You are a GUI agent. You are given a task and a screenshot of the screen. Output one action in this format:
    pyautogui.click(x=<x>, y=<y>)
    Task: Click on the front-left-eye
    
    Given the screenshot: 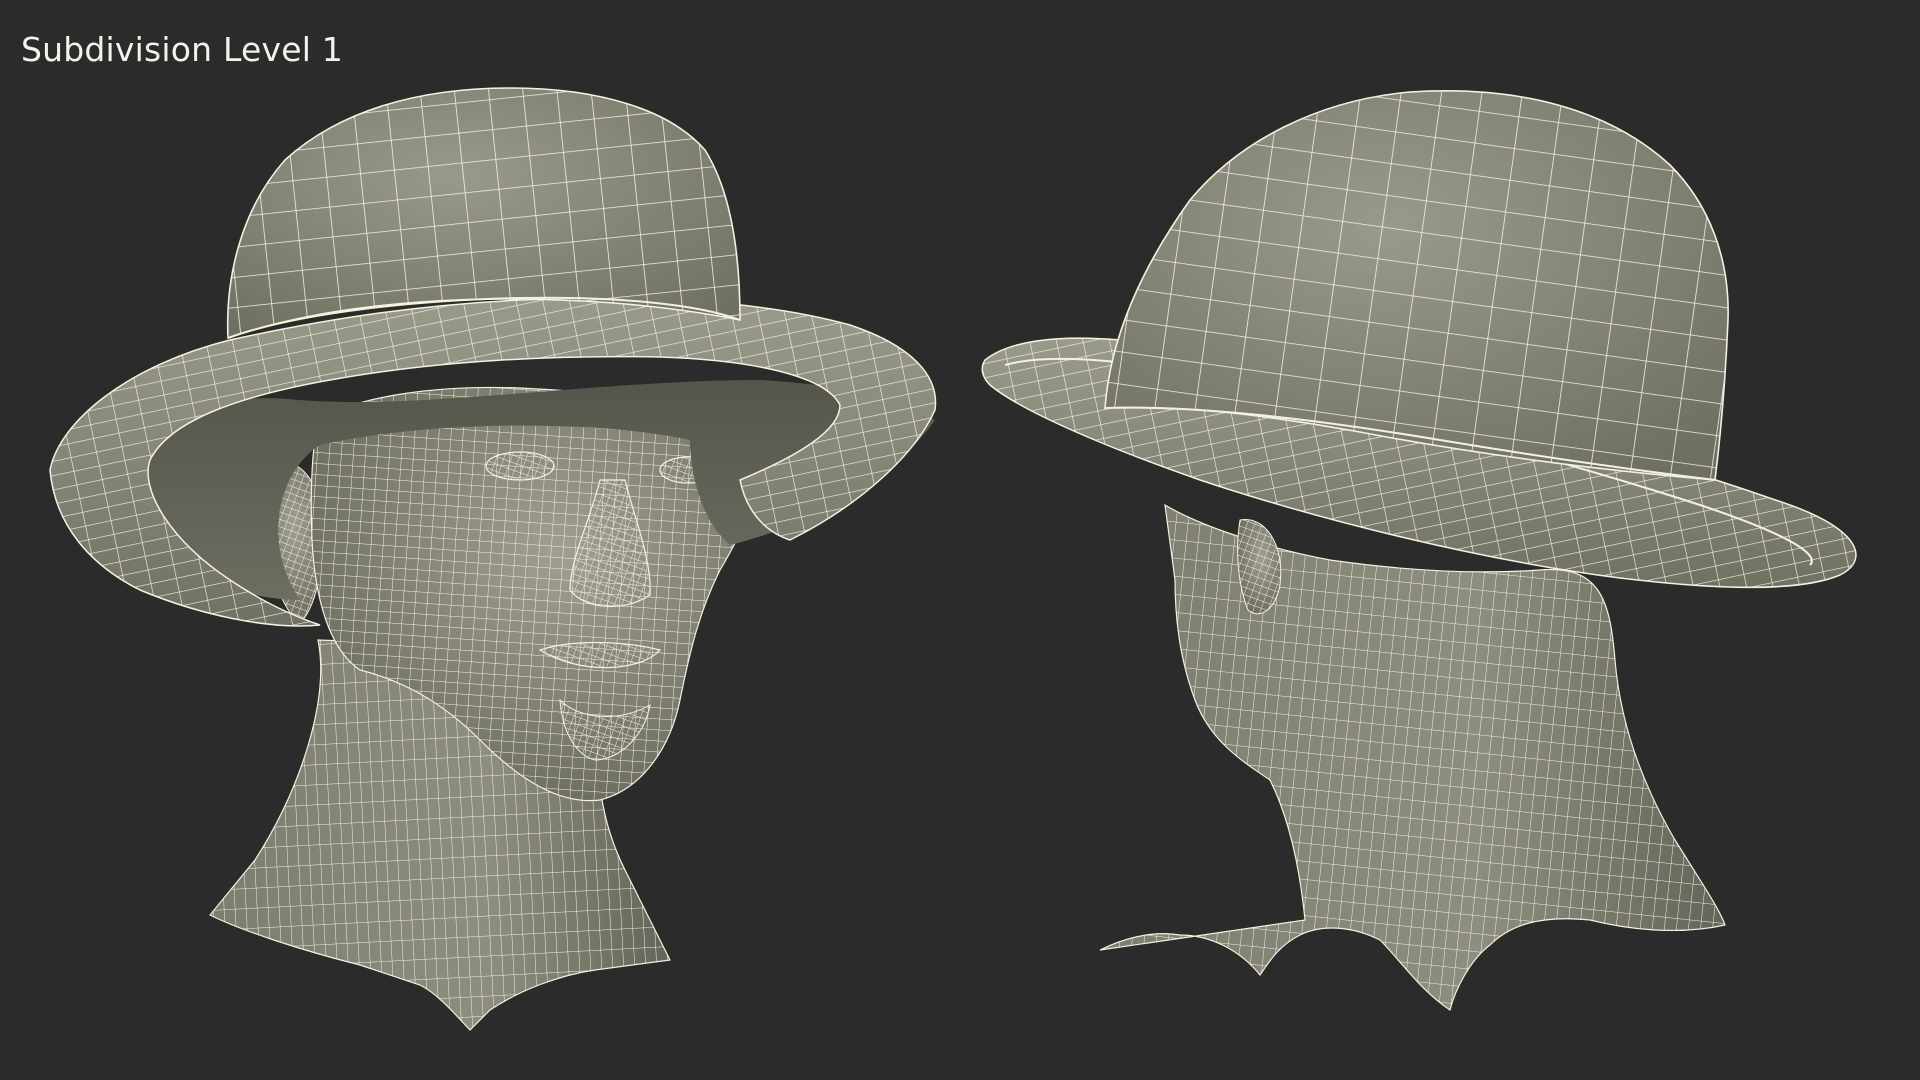 What is the action you would take?
    pyautogui.click(x=520, y=466)
    